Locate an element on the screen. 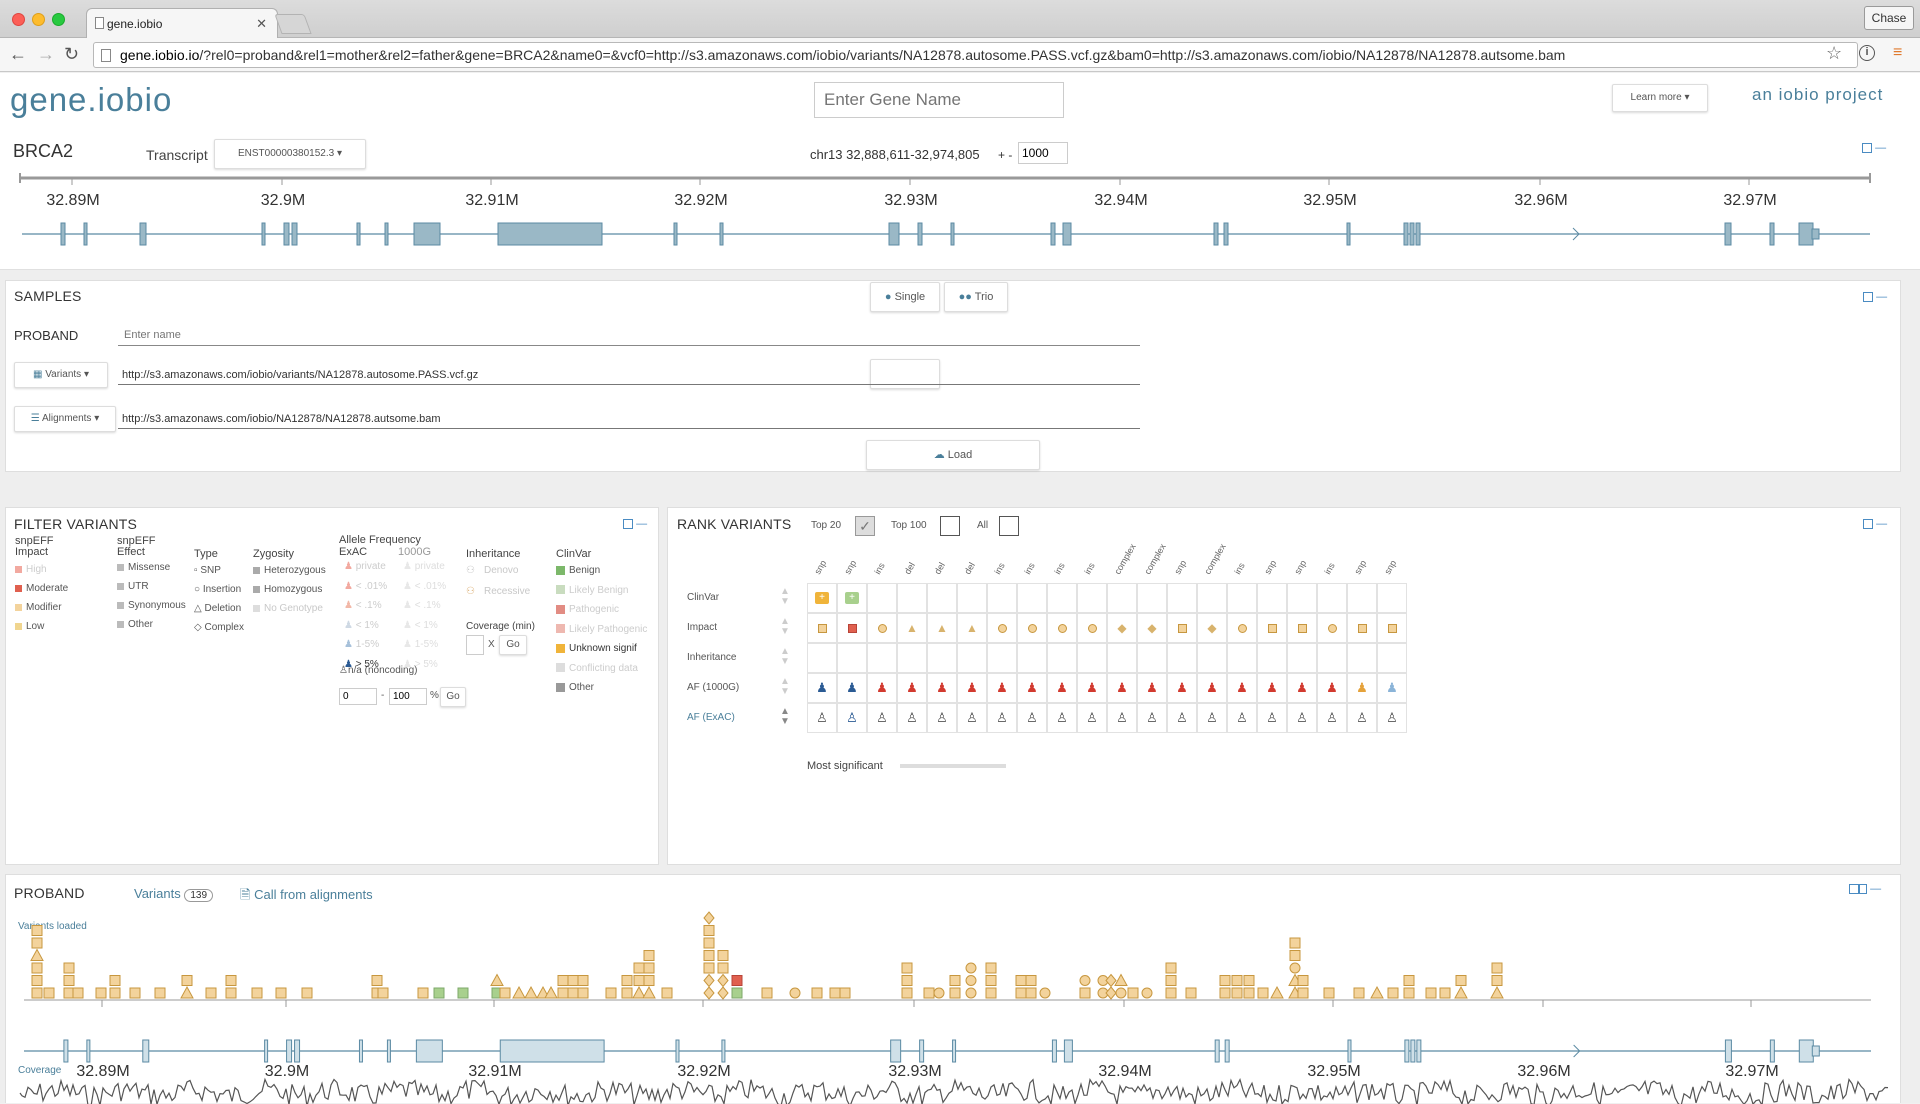 The width and height of the screenshot is (1920, 1104). af-go-button: Go is located at coordinates (453, 697).